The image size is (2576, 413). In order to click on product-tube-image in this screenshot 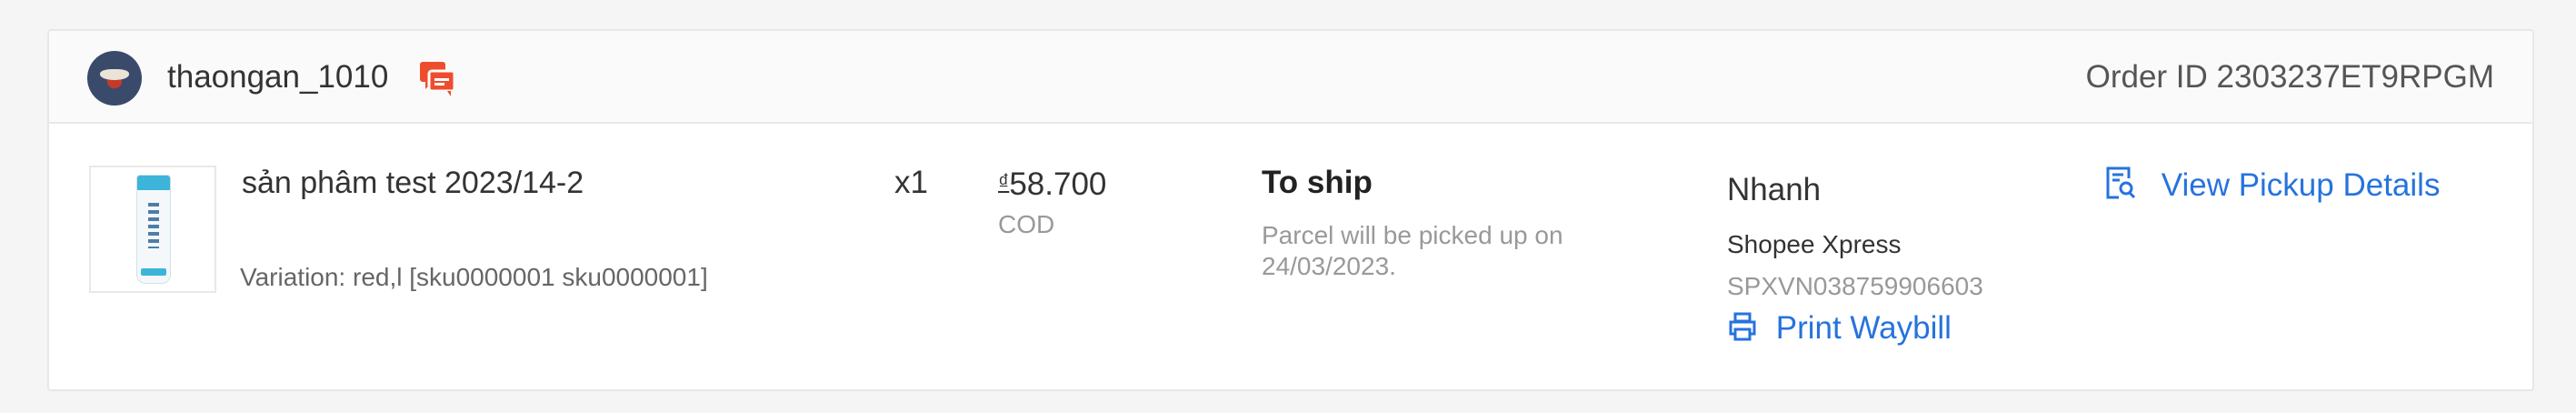, I will do `click(153, 229)`.